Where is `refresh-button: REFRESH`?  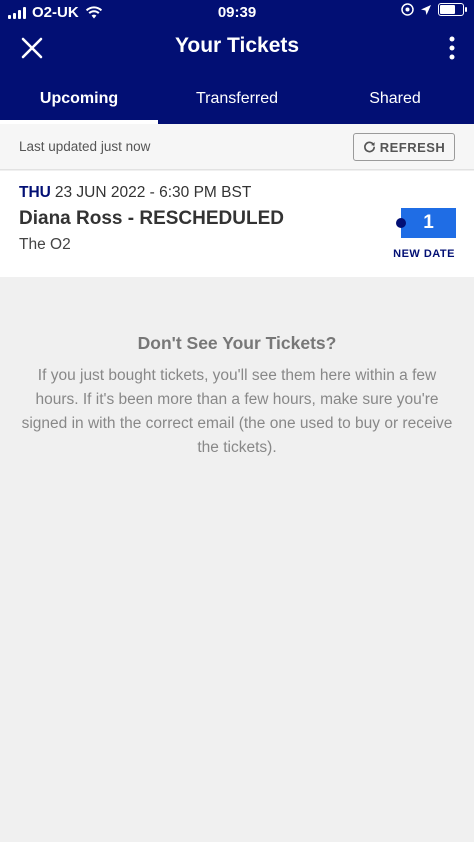 refresh-button: REFRESH is located at coordinates (404, 147).